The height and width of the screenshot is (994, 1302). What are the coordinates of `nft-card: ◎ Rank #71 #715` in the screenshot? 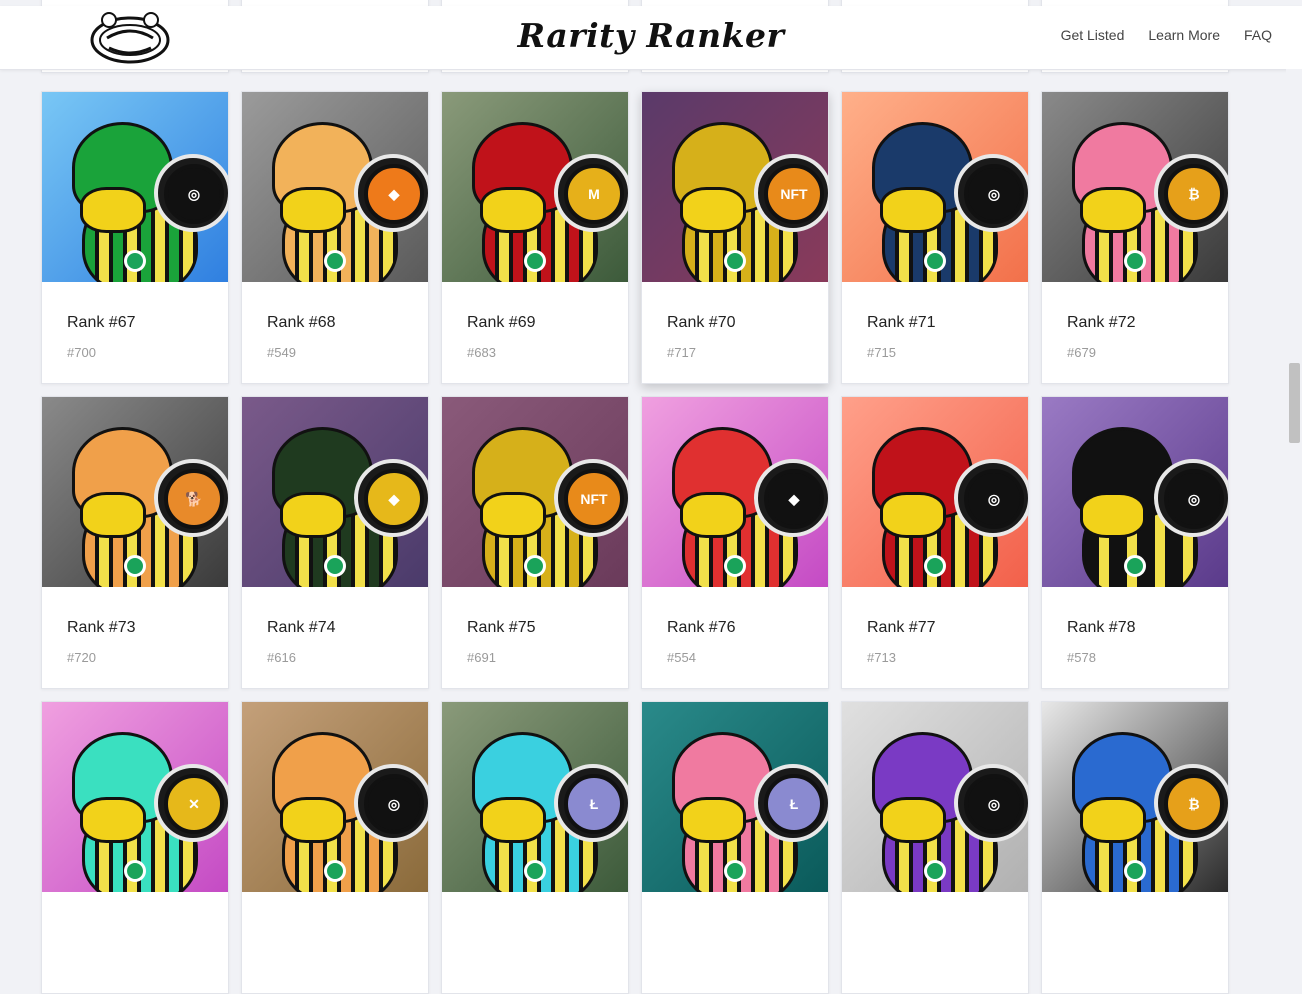 It's located at (935, 237).